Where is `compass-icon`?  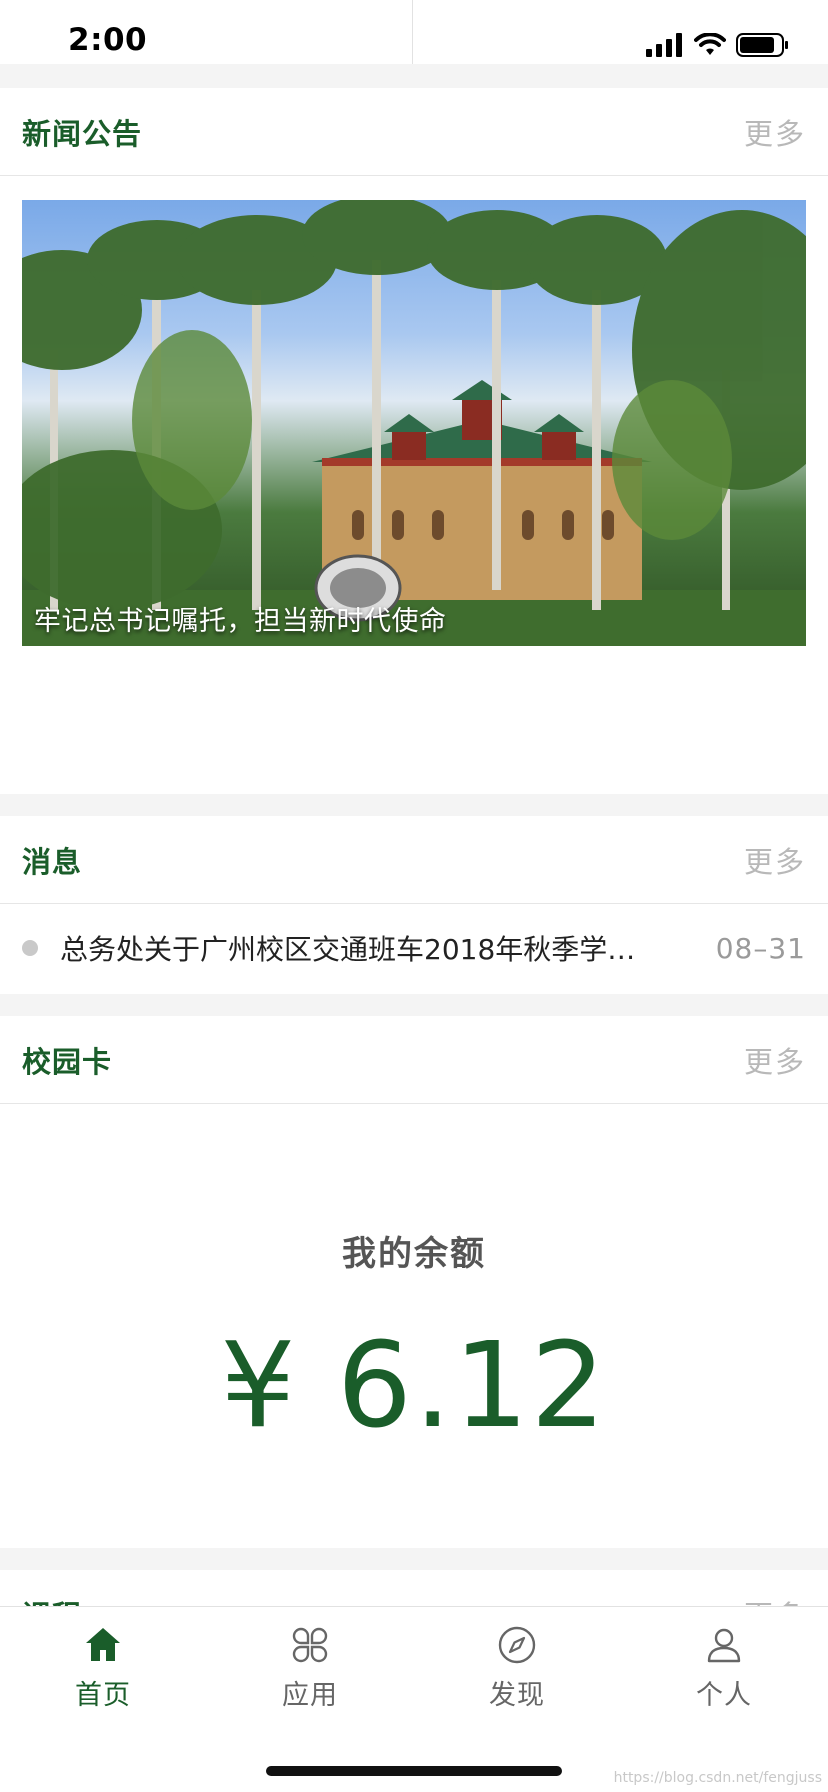 compass-icon is located at coordinates (517, 1645).